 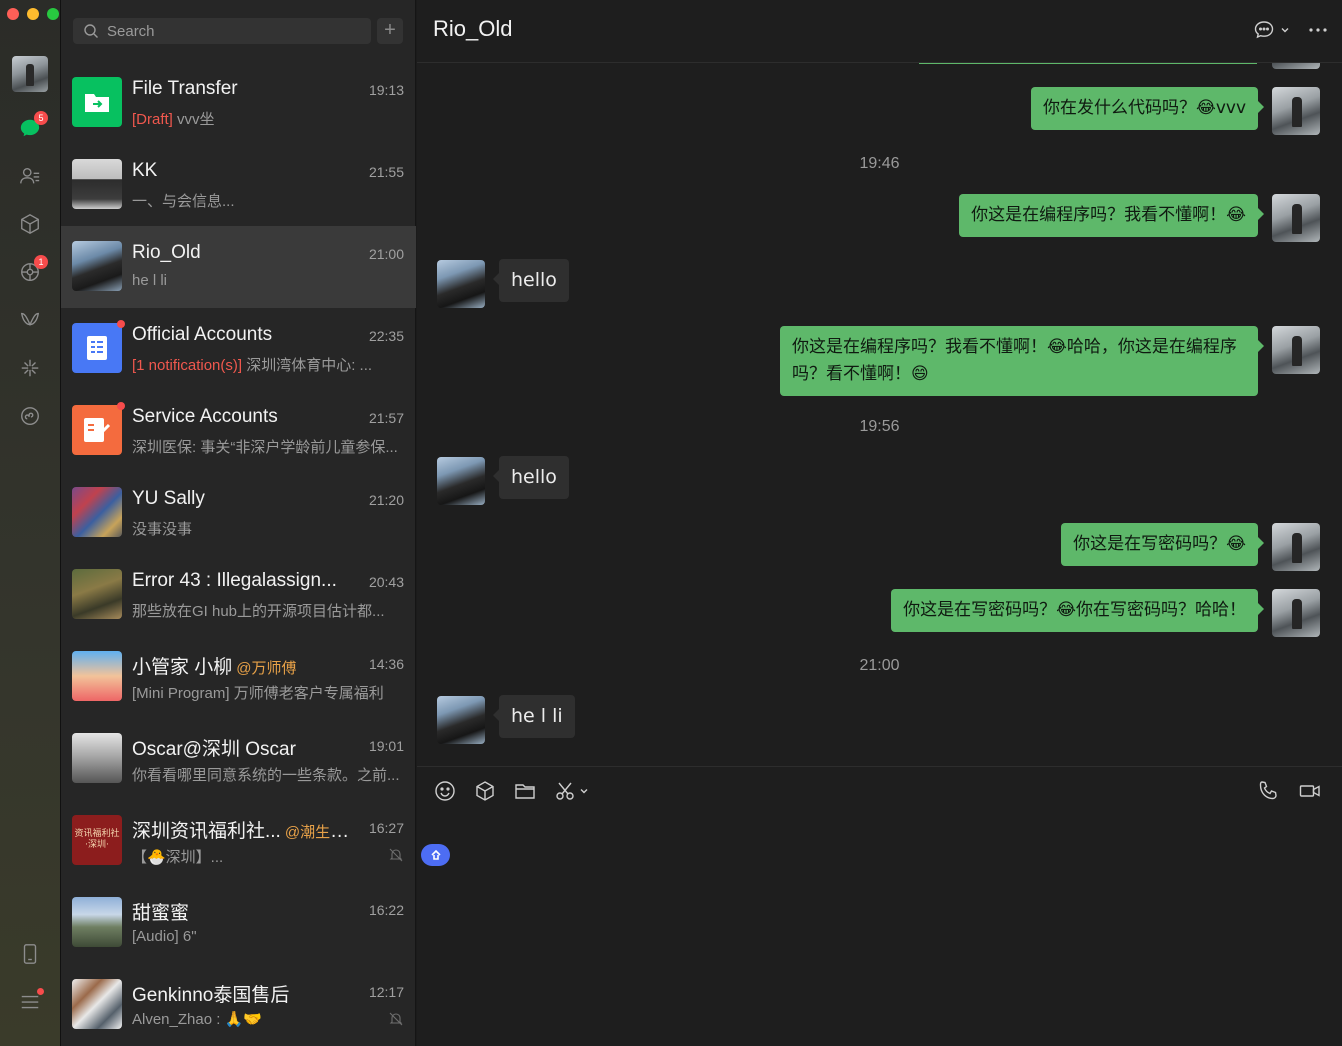 I want to click on conversation-item-tianmimi: 甜蜜蜜 16:22 [Audio] 6", so click(x=238, y=923).